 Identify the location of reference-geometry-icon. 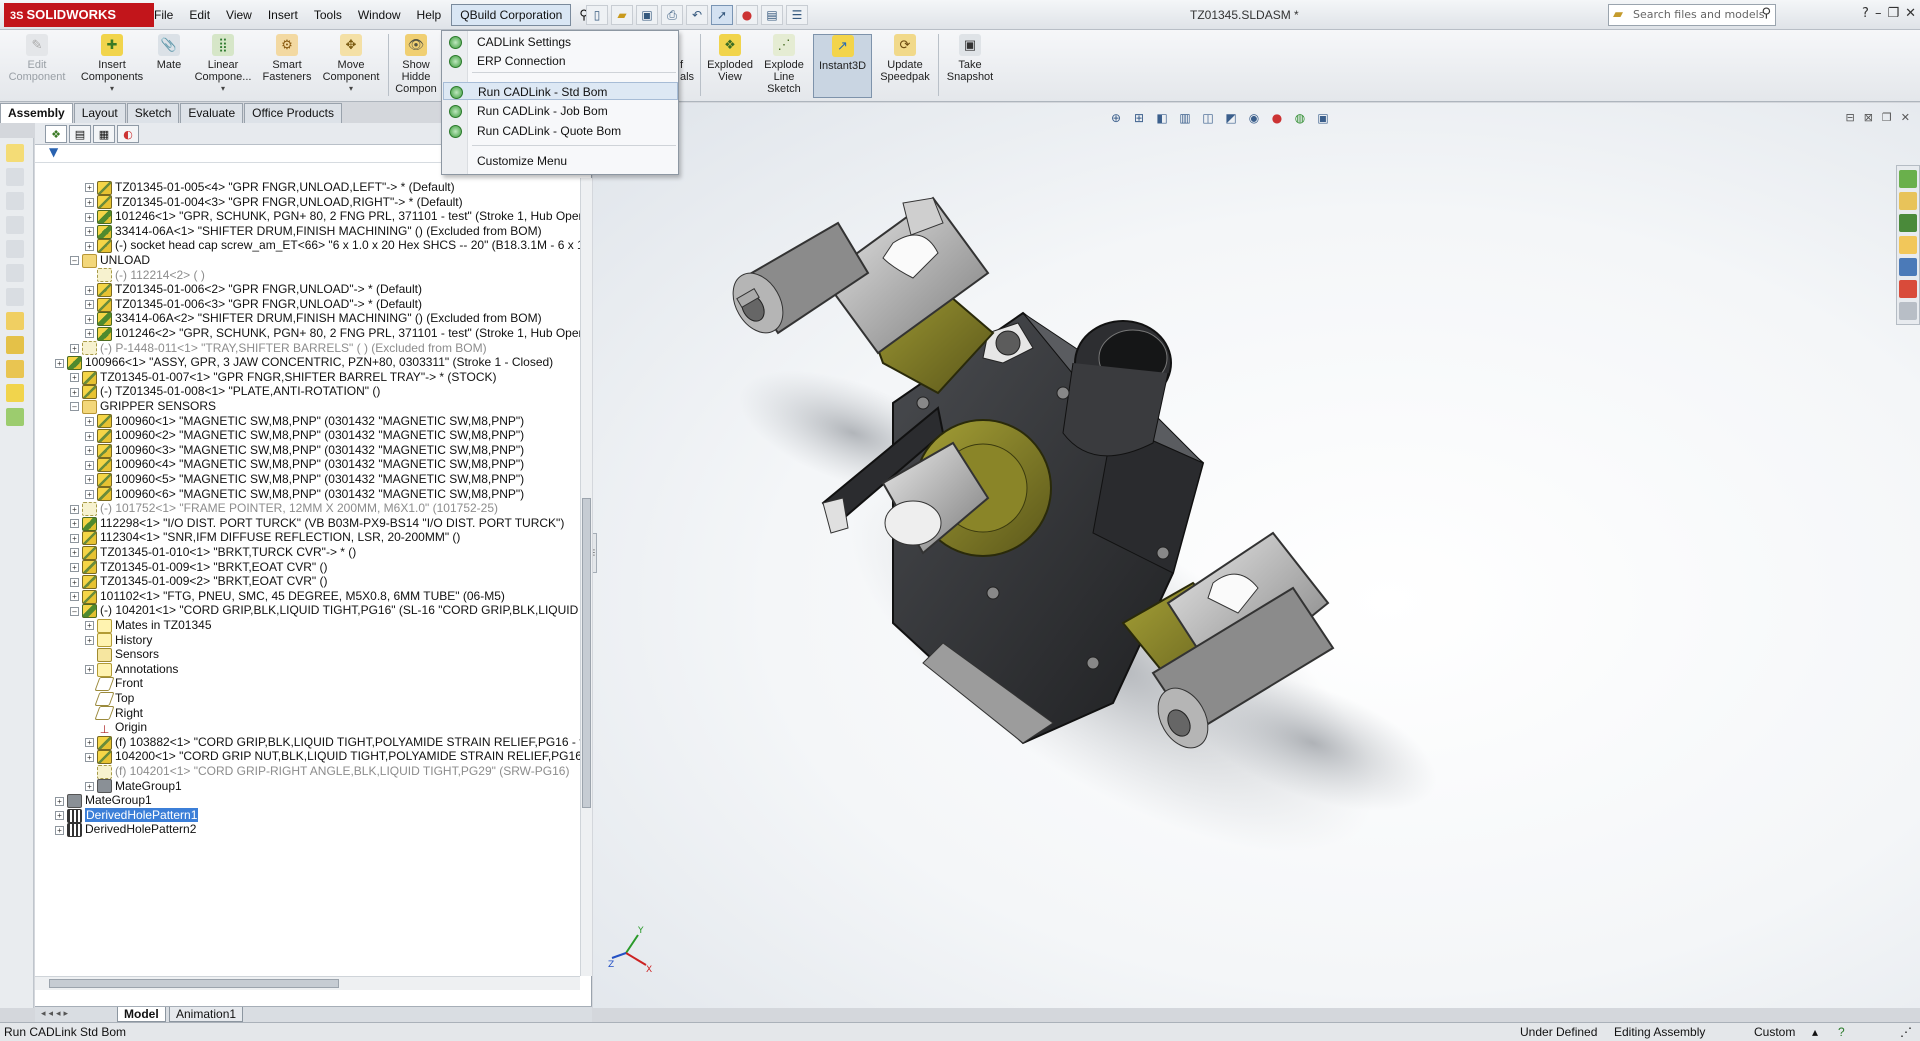
(15, 321).